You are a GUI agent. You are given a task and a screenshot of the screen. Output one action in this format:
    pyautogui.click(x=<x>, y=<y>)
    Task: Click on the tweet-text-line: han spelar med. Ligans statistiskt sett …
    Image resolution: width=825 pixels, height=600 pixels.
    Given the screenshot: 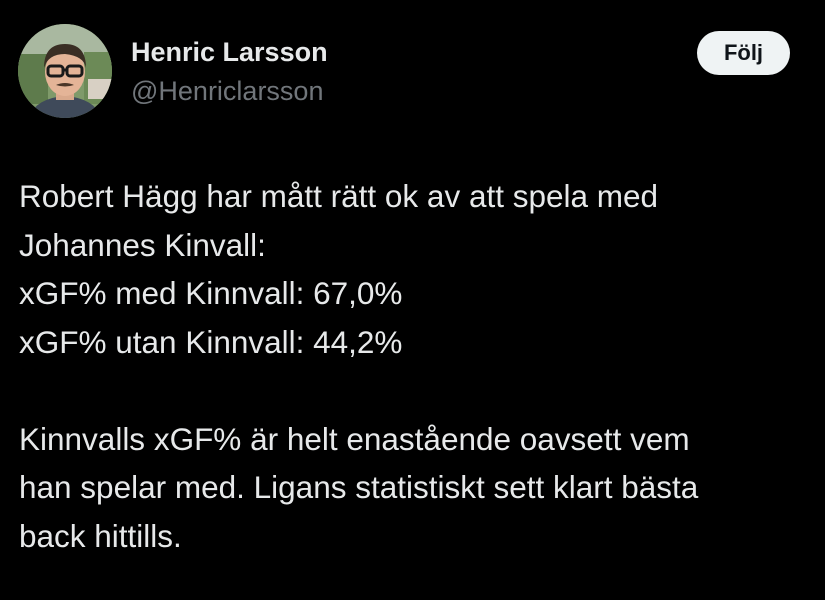 What is the action you would take?
    pyautogui.click(x=359, y=487)
    